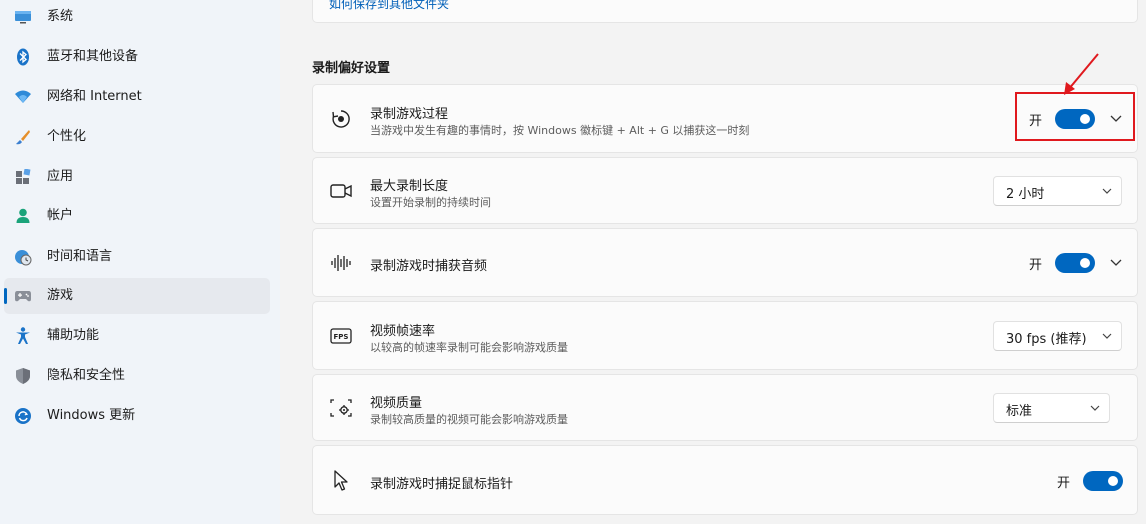 This screenshot has width=1146, height=524. What do you see at coordinates (430, 202) in the screenshot?
I see `max-length-subtitle: 设置开始录制的持续时间` at bounding box center [430, 202].